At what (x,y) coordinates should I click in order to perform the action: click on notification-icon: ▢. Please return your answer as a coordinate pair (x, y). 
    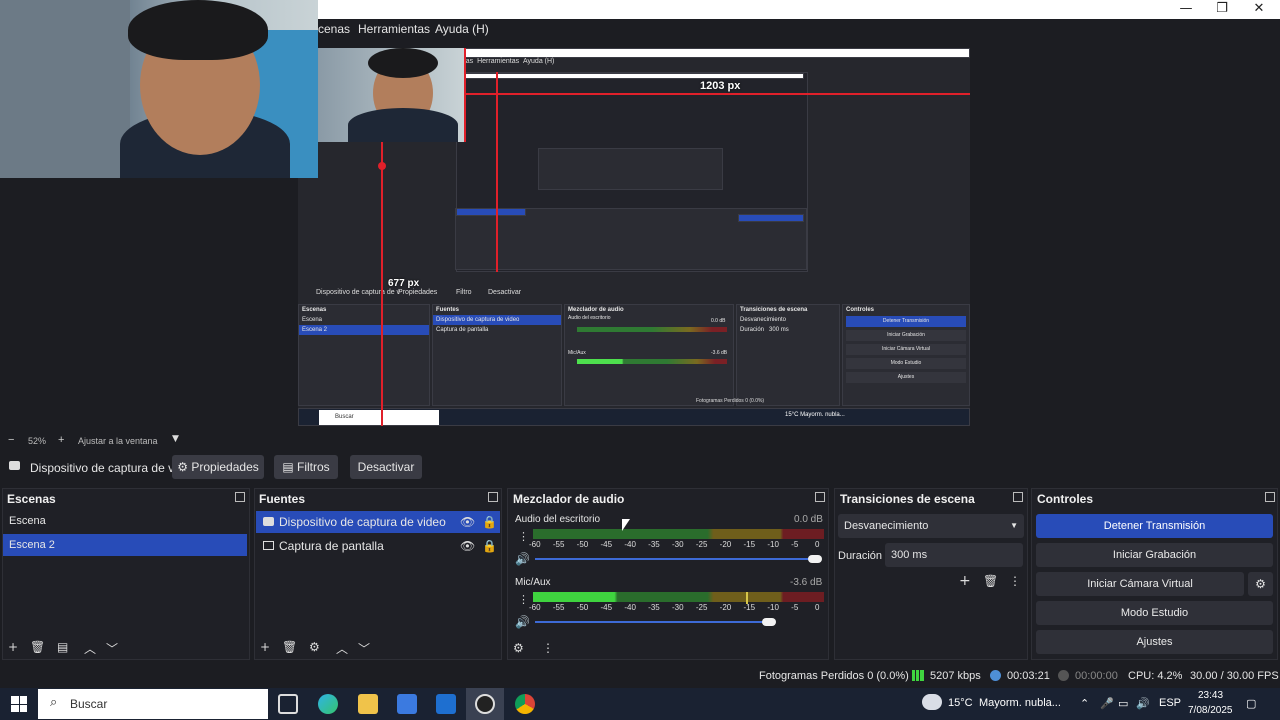
    Looking at the image, I should click on (1251, 703).